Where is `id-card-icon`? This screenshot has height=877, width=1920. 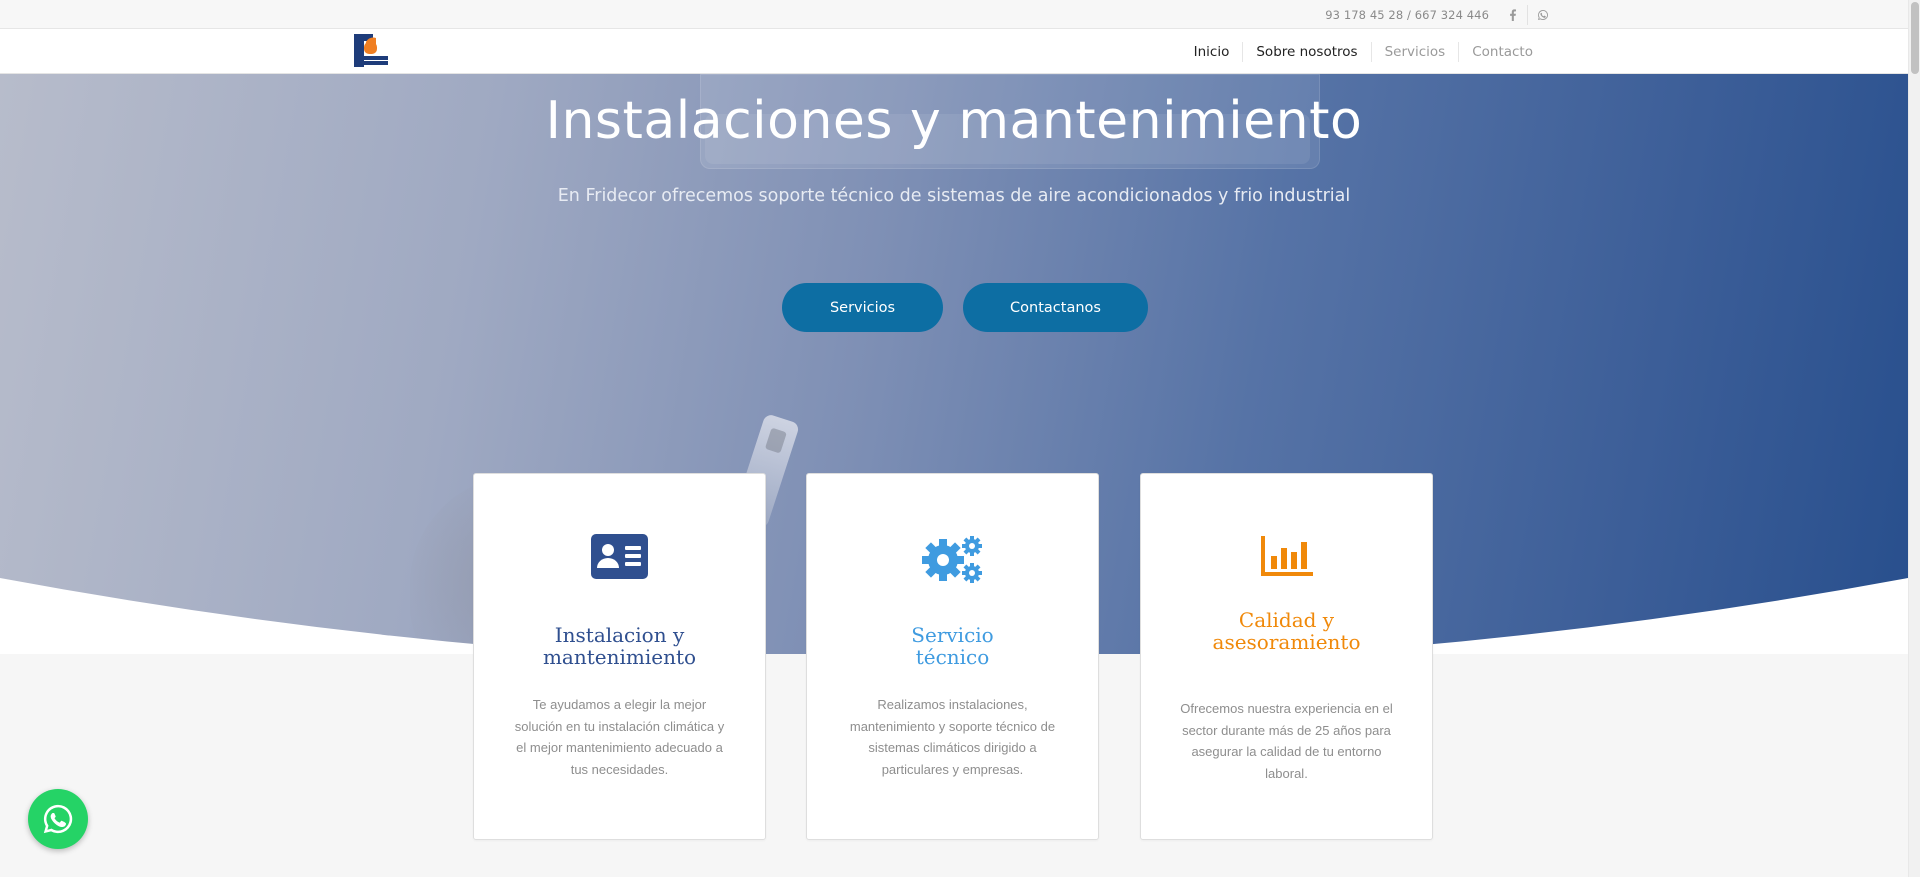 id-card-icon is located at coordinates (619, 556).